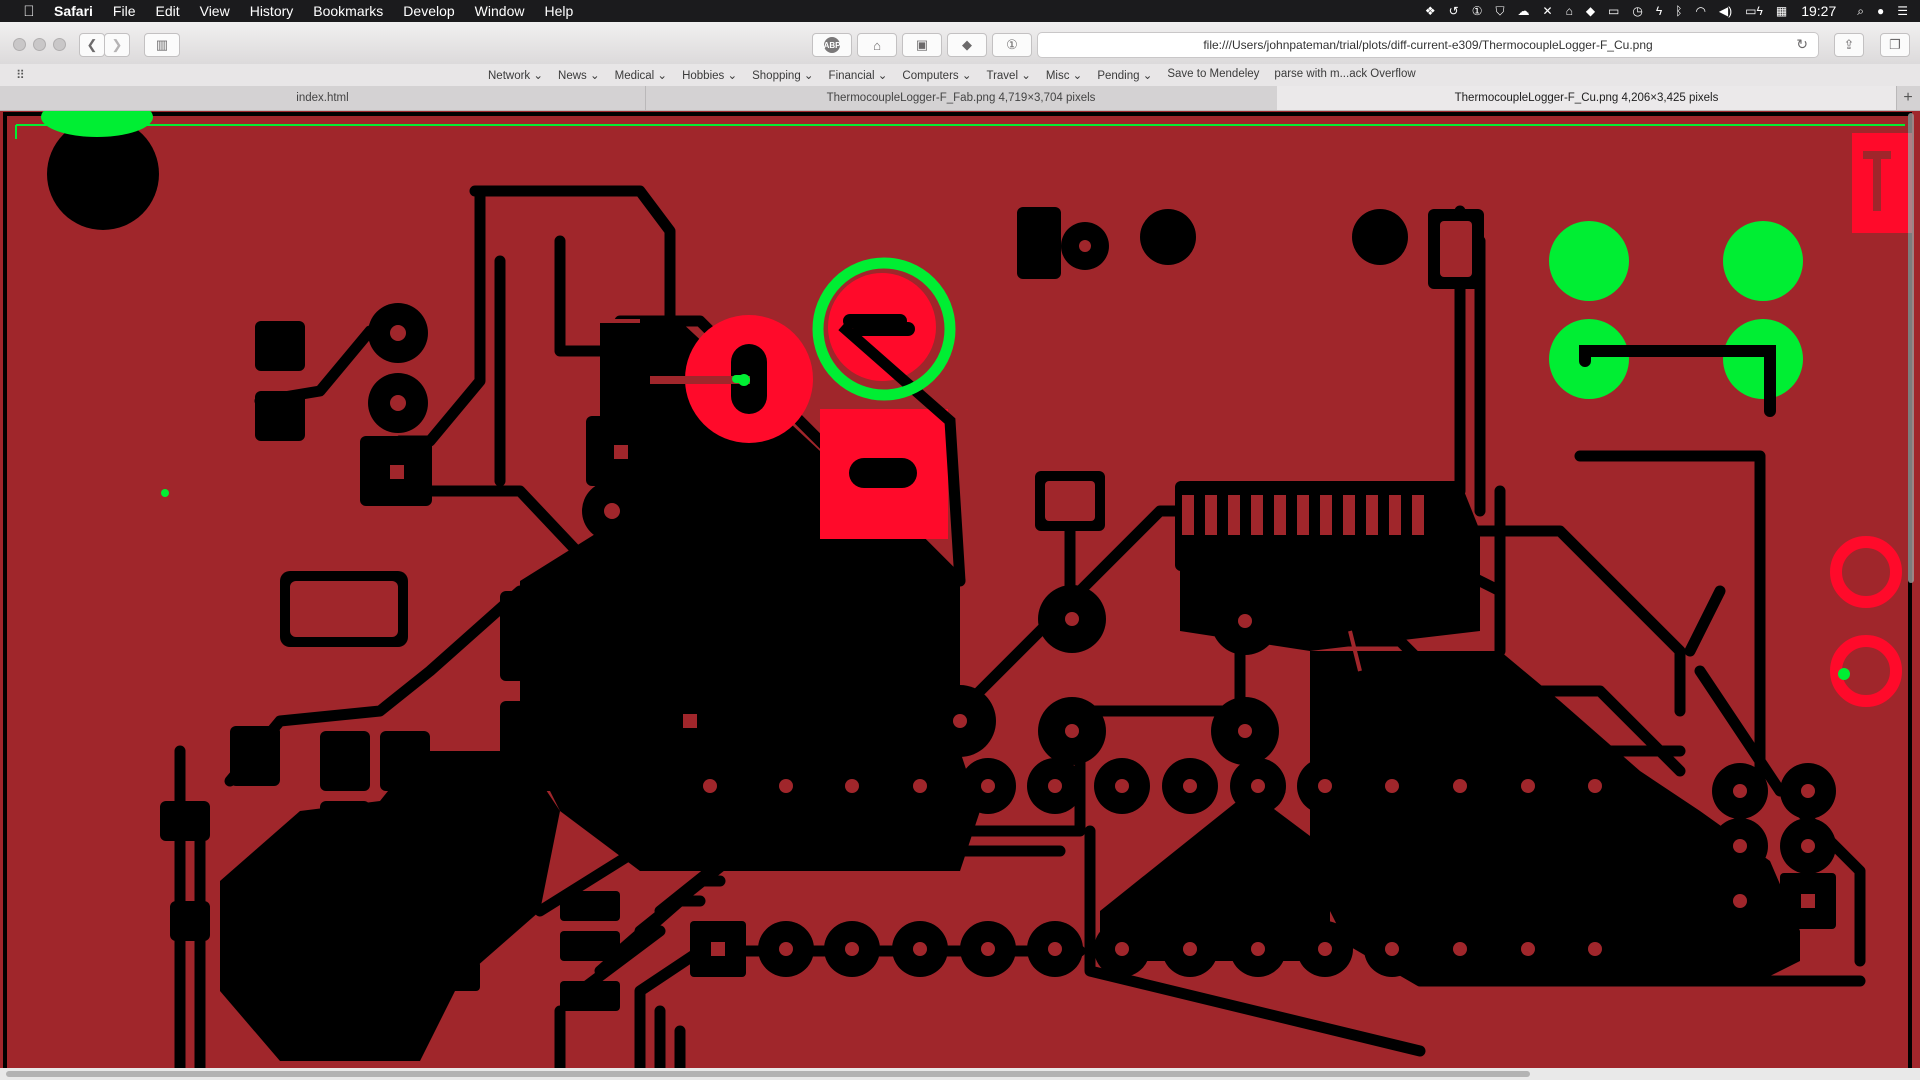 The height and width of the screenshot is (1080, 1920). I want to click on horizontal-scrollbar, so click(960, 1074).